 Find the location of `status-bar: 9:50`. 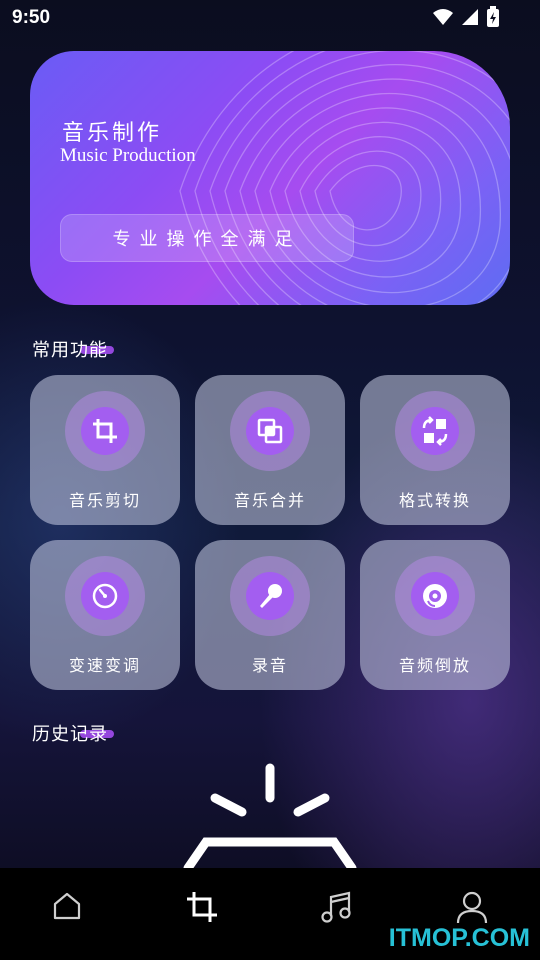

status-bar: 9:50 is located at coordinates (270, 18).